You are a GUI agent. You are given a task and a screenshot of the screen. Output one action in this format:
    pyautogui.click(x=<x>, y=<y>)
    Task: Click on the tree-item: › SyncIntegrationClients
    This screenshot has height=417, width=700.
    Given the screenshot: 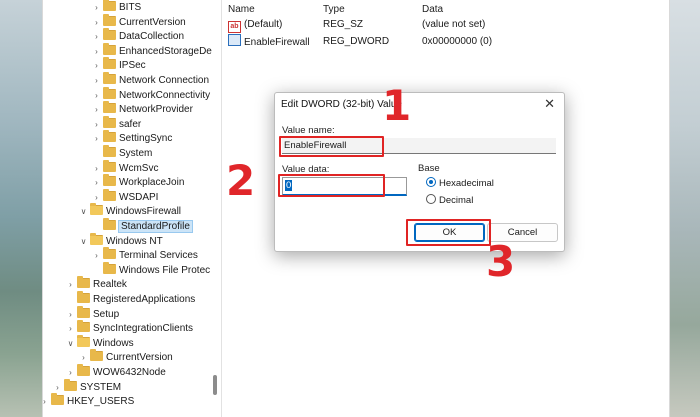 What is the action you would take?
    pyautogui.click(x=130, y=328)
    